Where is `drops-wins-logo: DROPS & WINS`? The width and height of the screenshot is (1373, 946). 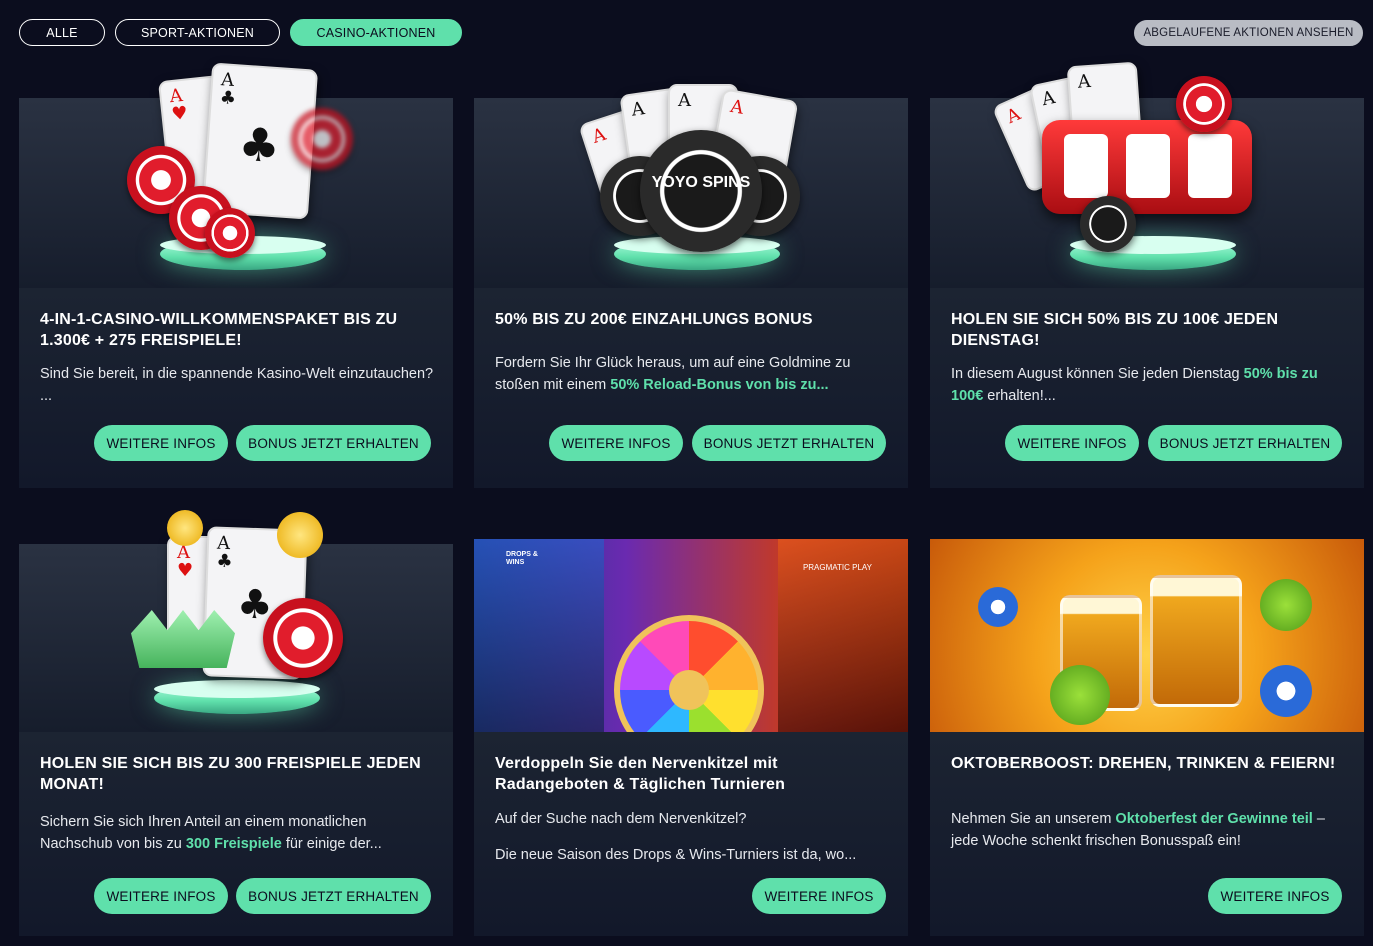
drops-wins-logo: DROPS & WINS is located at coordinates (522, 558).